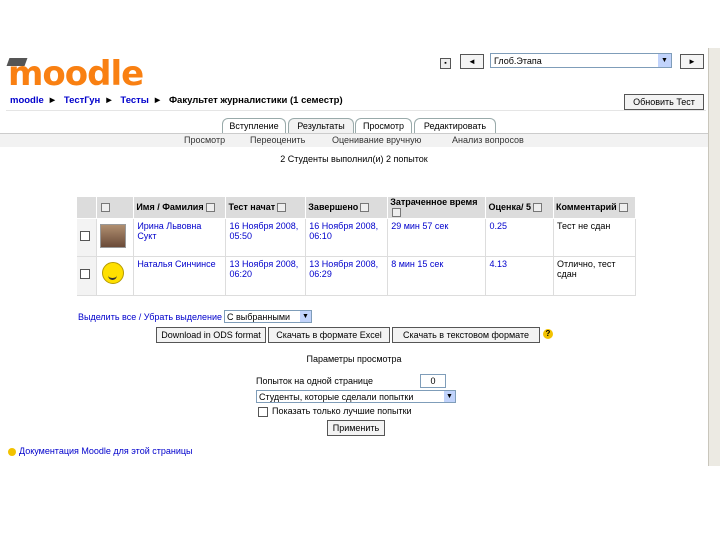  I want to click on select-all-link: Выделить все / Убрать выделение, so click(150, 317).